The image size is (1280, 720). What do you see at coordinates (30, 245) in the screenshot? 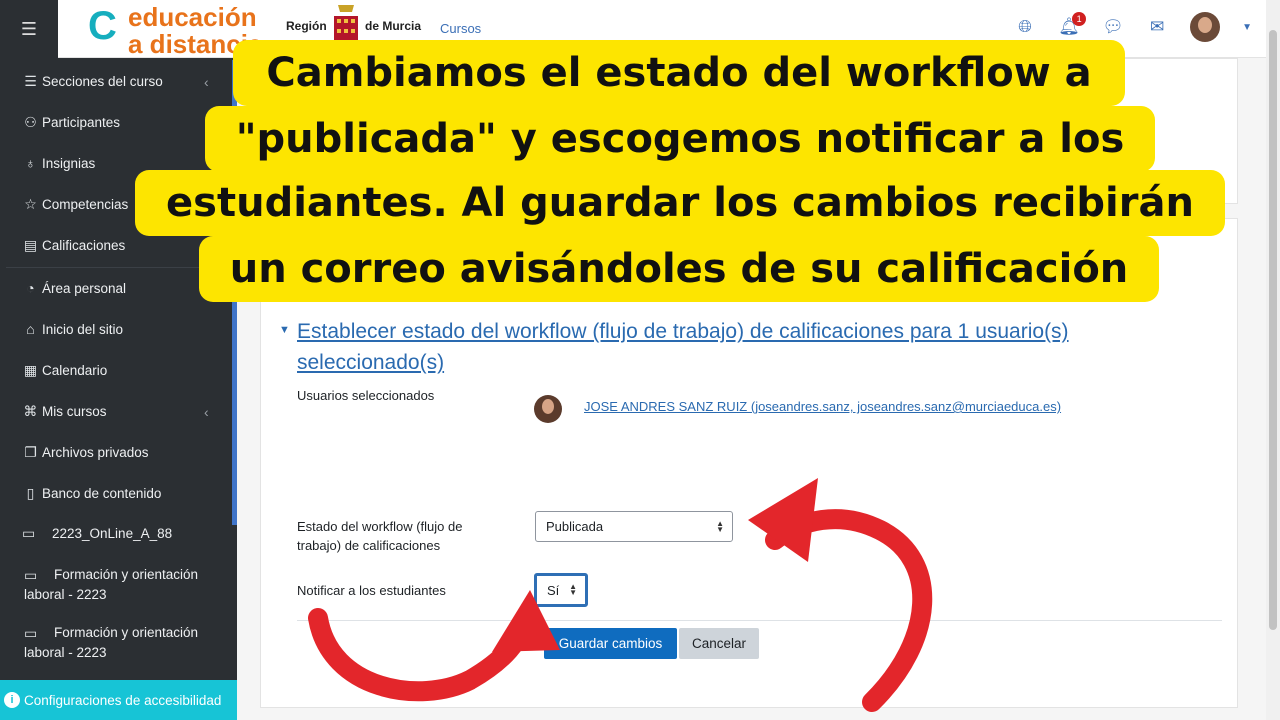
I see `grades-icon: ▤` at bounding box center [30, 245].